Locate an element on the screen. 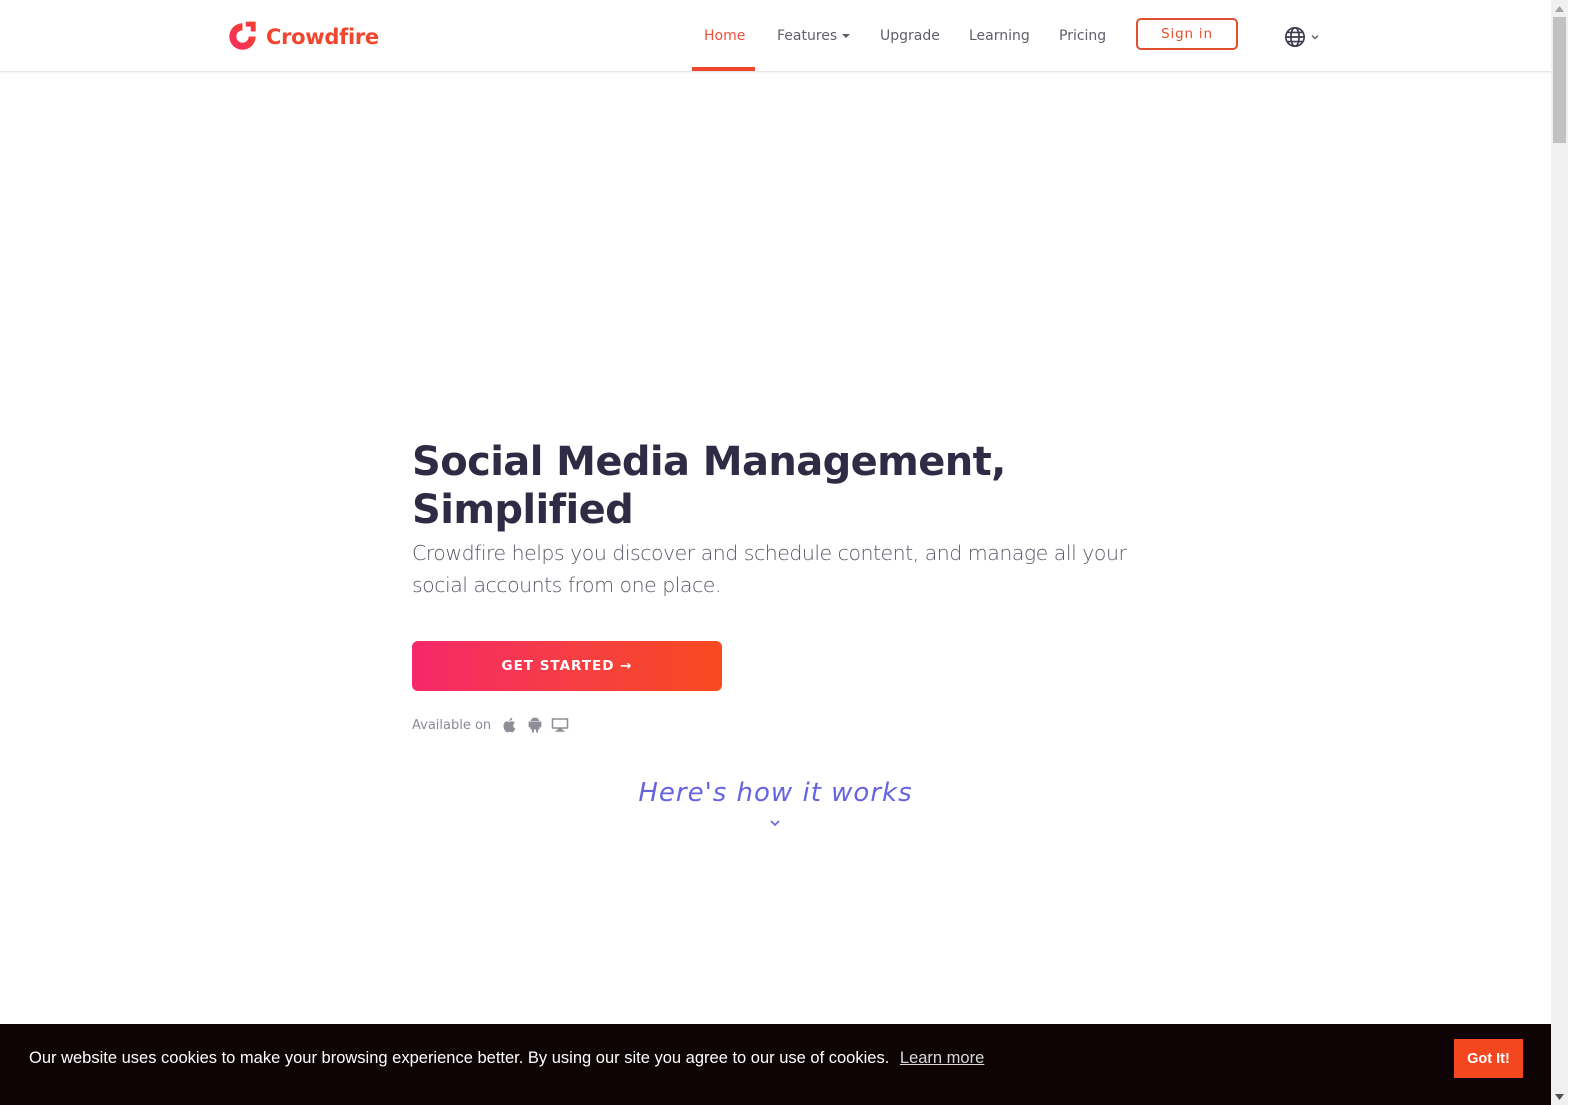 Image resolution: width=1584 pixels, height=1105 pixels. caret-down-icon is located at coordinates (846, 36).